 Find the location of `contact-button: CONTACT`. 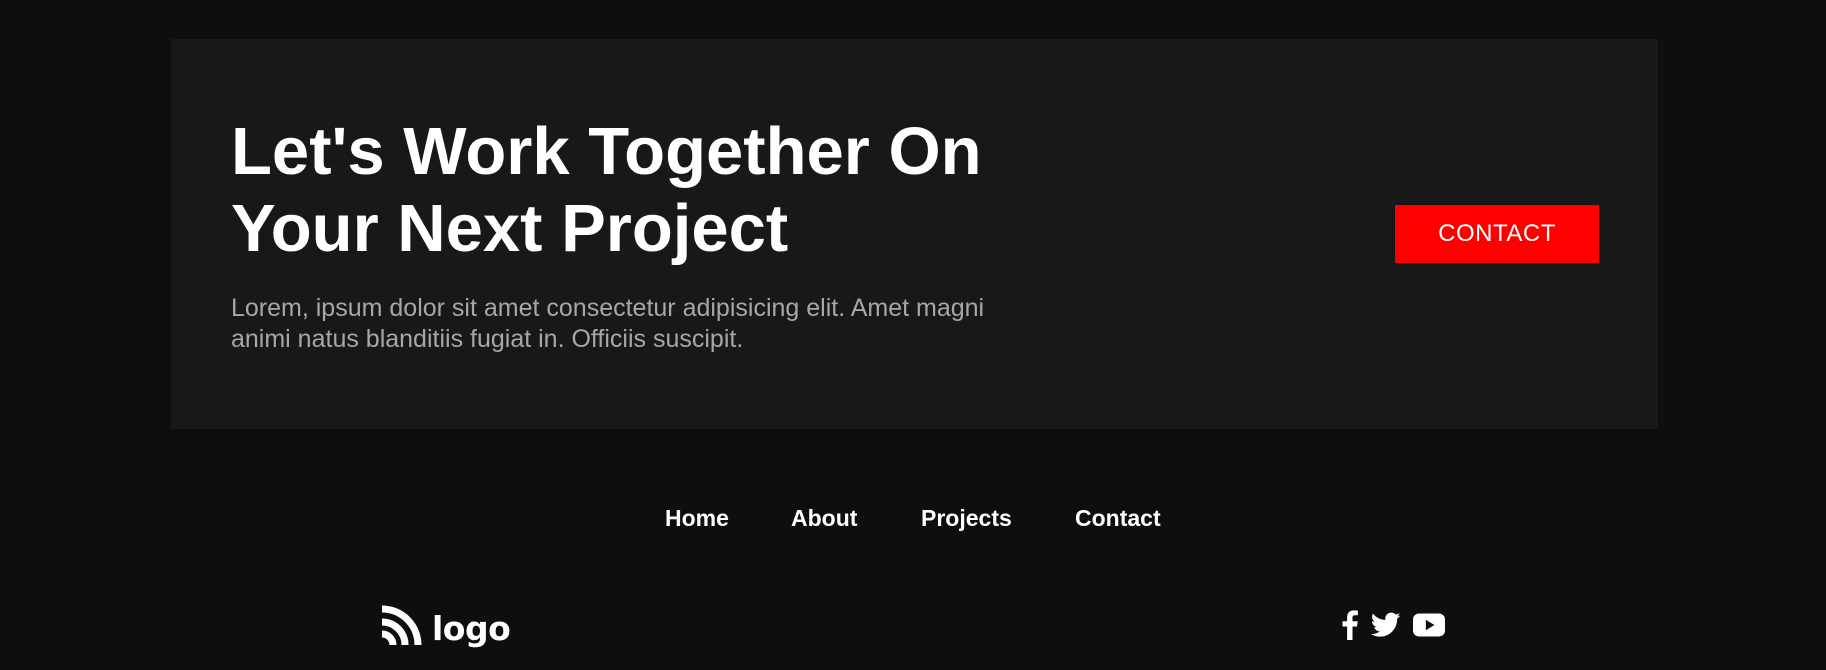

contact-button: CONTACT is located at coordinates (1497, 234).